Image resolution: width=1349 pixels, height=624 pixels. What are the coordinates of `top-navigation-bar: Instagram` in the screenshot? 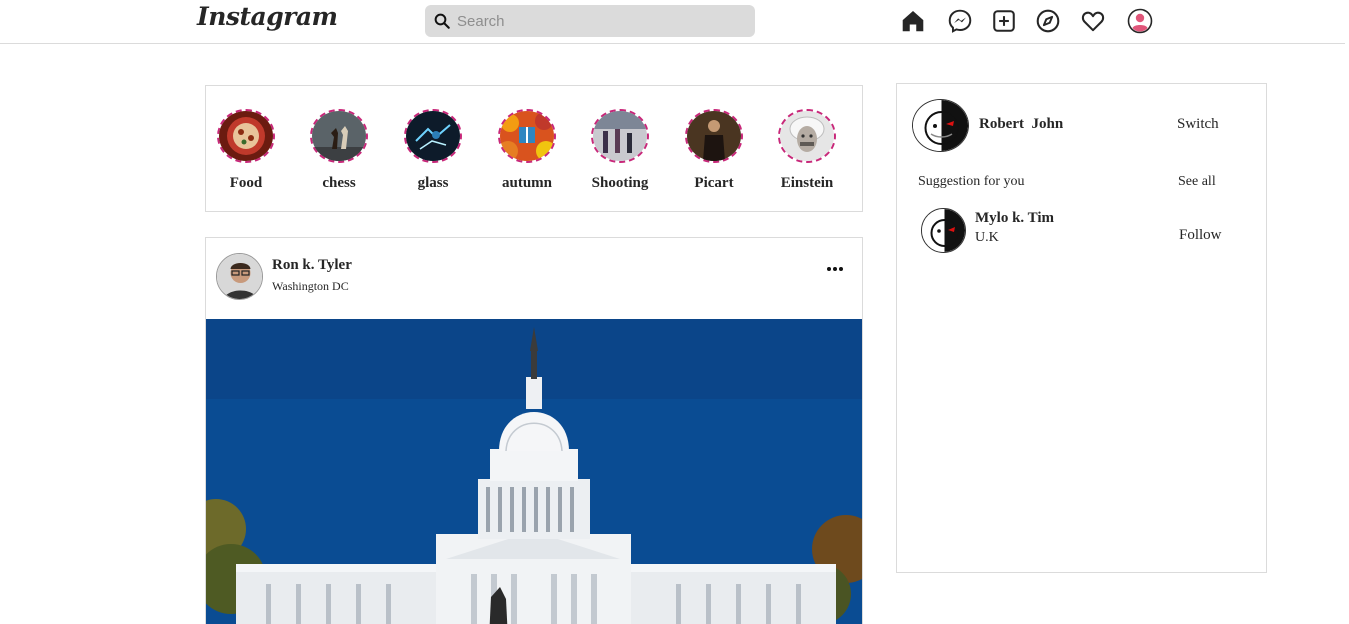 It's located at (672, 22).